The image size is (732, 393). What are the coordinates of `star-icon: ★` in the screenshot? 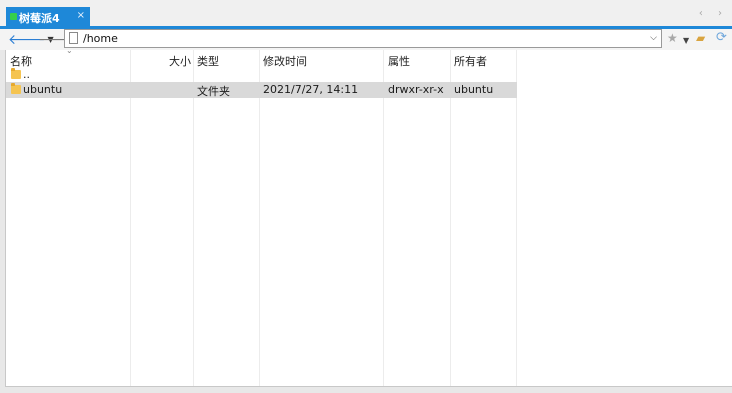 It's located at (672, 38).